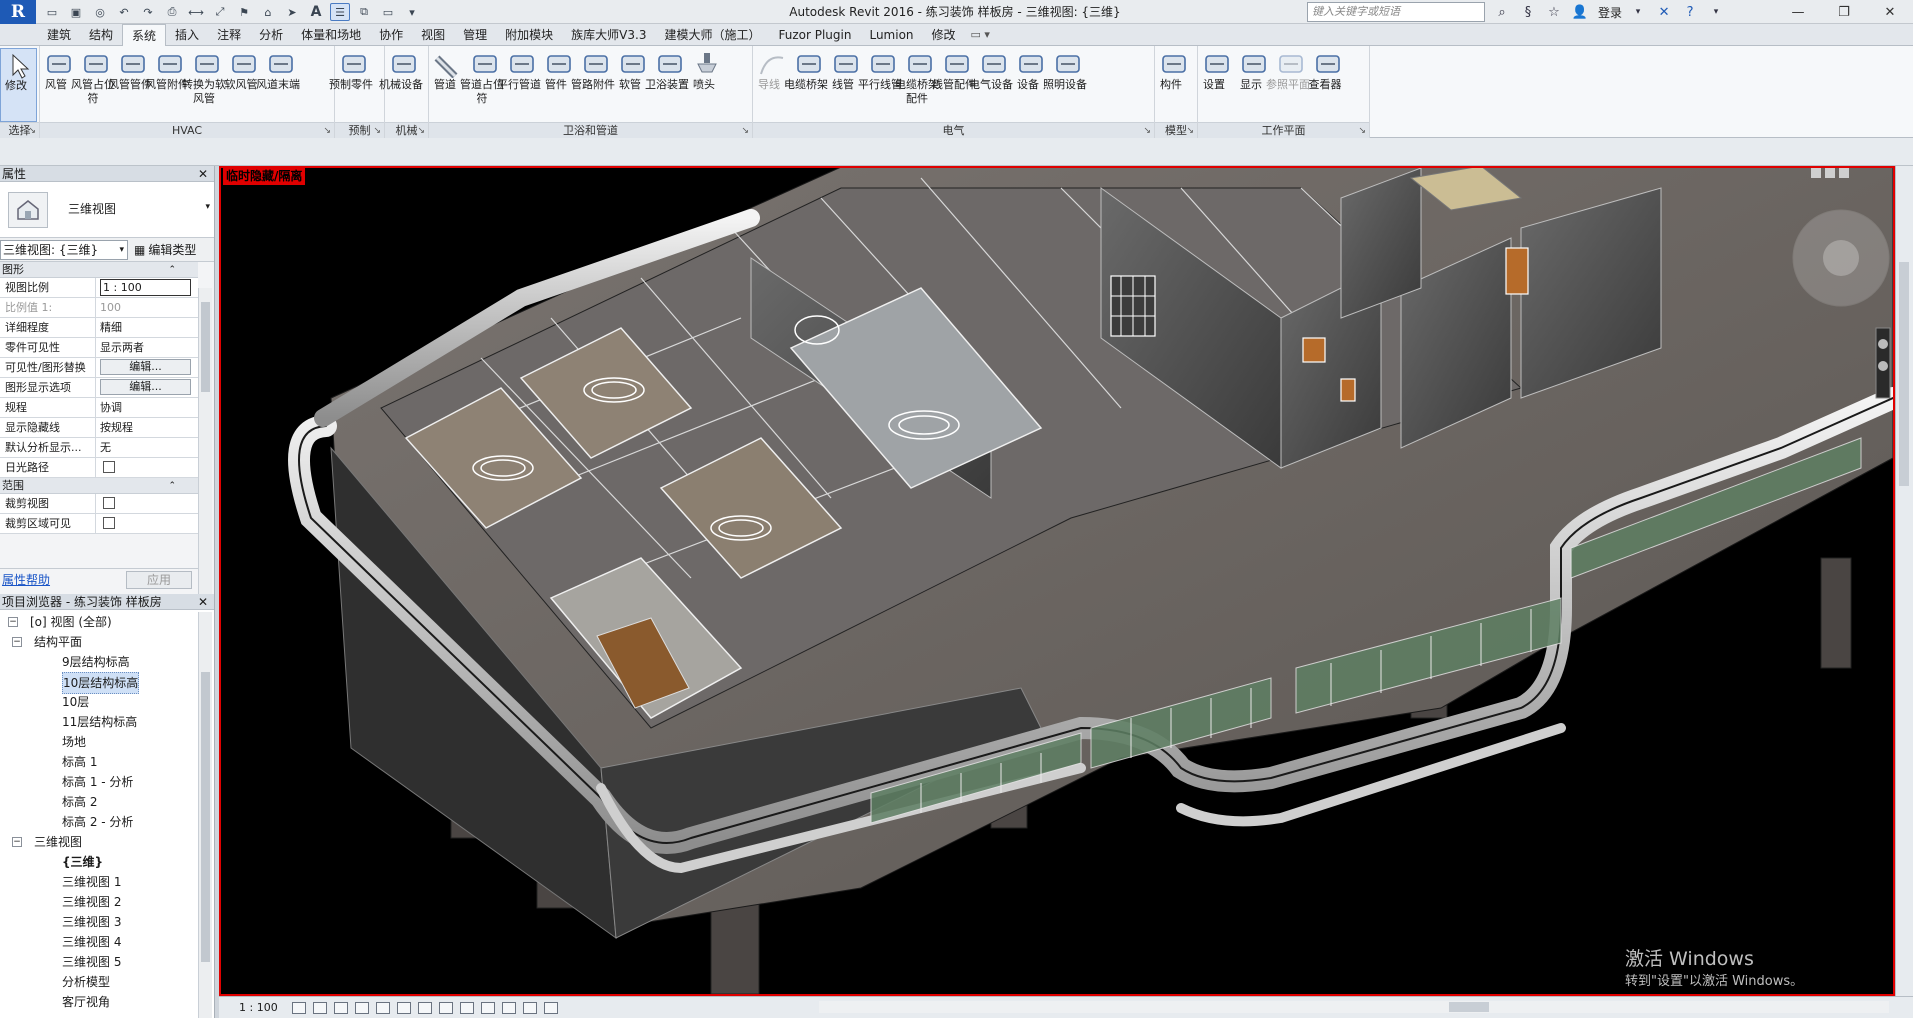 This screenshot has height=1018, width=1913. Describe the element at coordinates (99, 862) in the screenshot. I see `browser-tree-node: {三维}` at that location.